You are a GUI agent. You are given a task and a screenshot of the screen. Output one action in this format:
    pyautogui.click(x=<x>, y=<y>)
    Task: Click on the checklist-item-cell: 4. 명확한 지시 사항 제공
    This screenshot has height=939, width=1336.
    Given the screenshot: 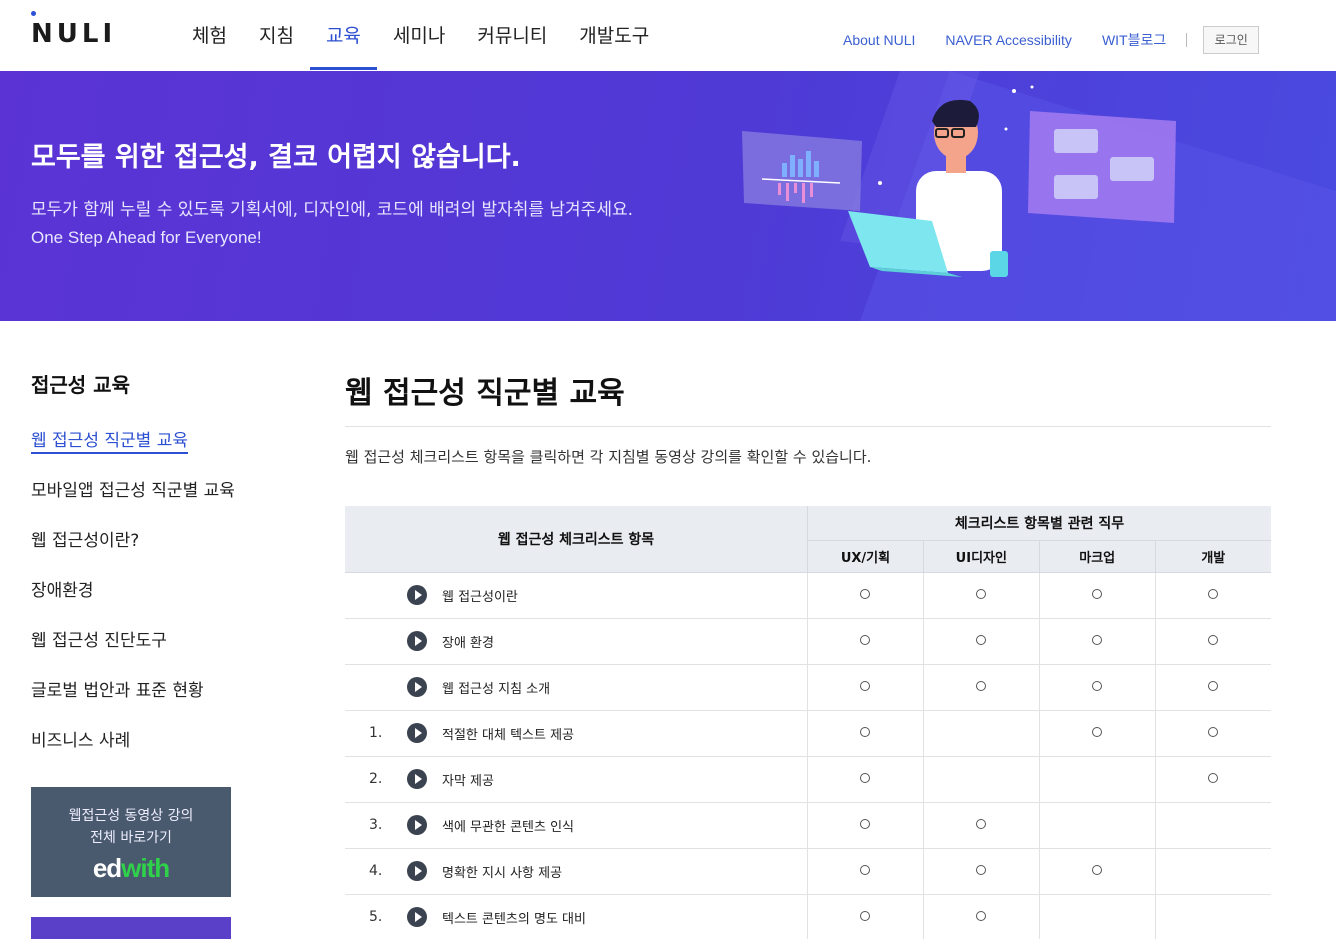 What is the action you would take?
    pyautogui.click(x=577, y=871)
    